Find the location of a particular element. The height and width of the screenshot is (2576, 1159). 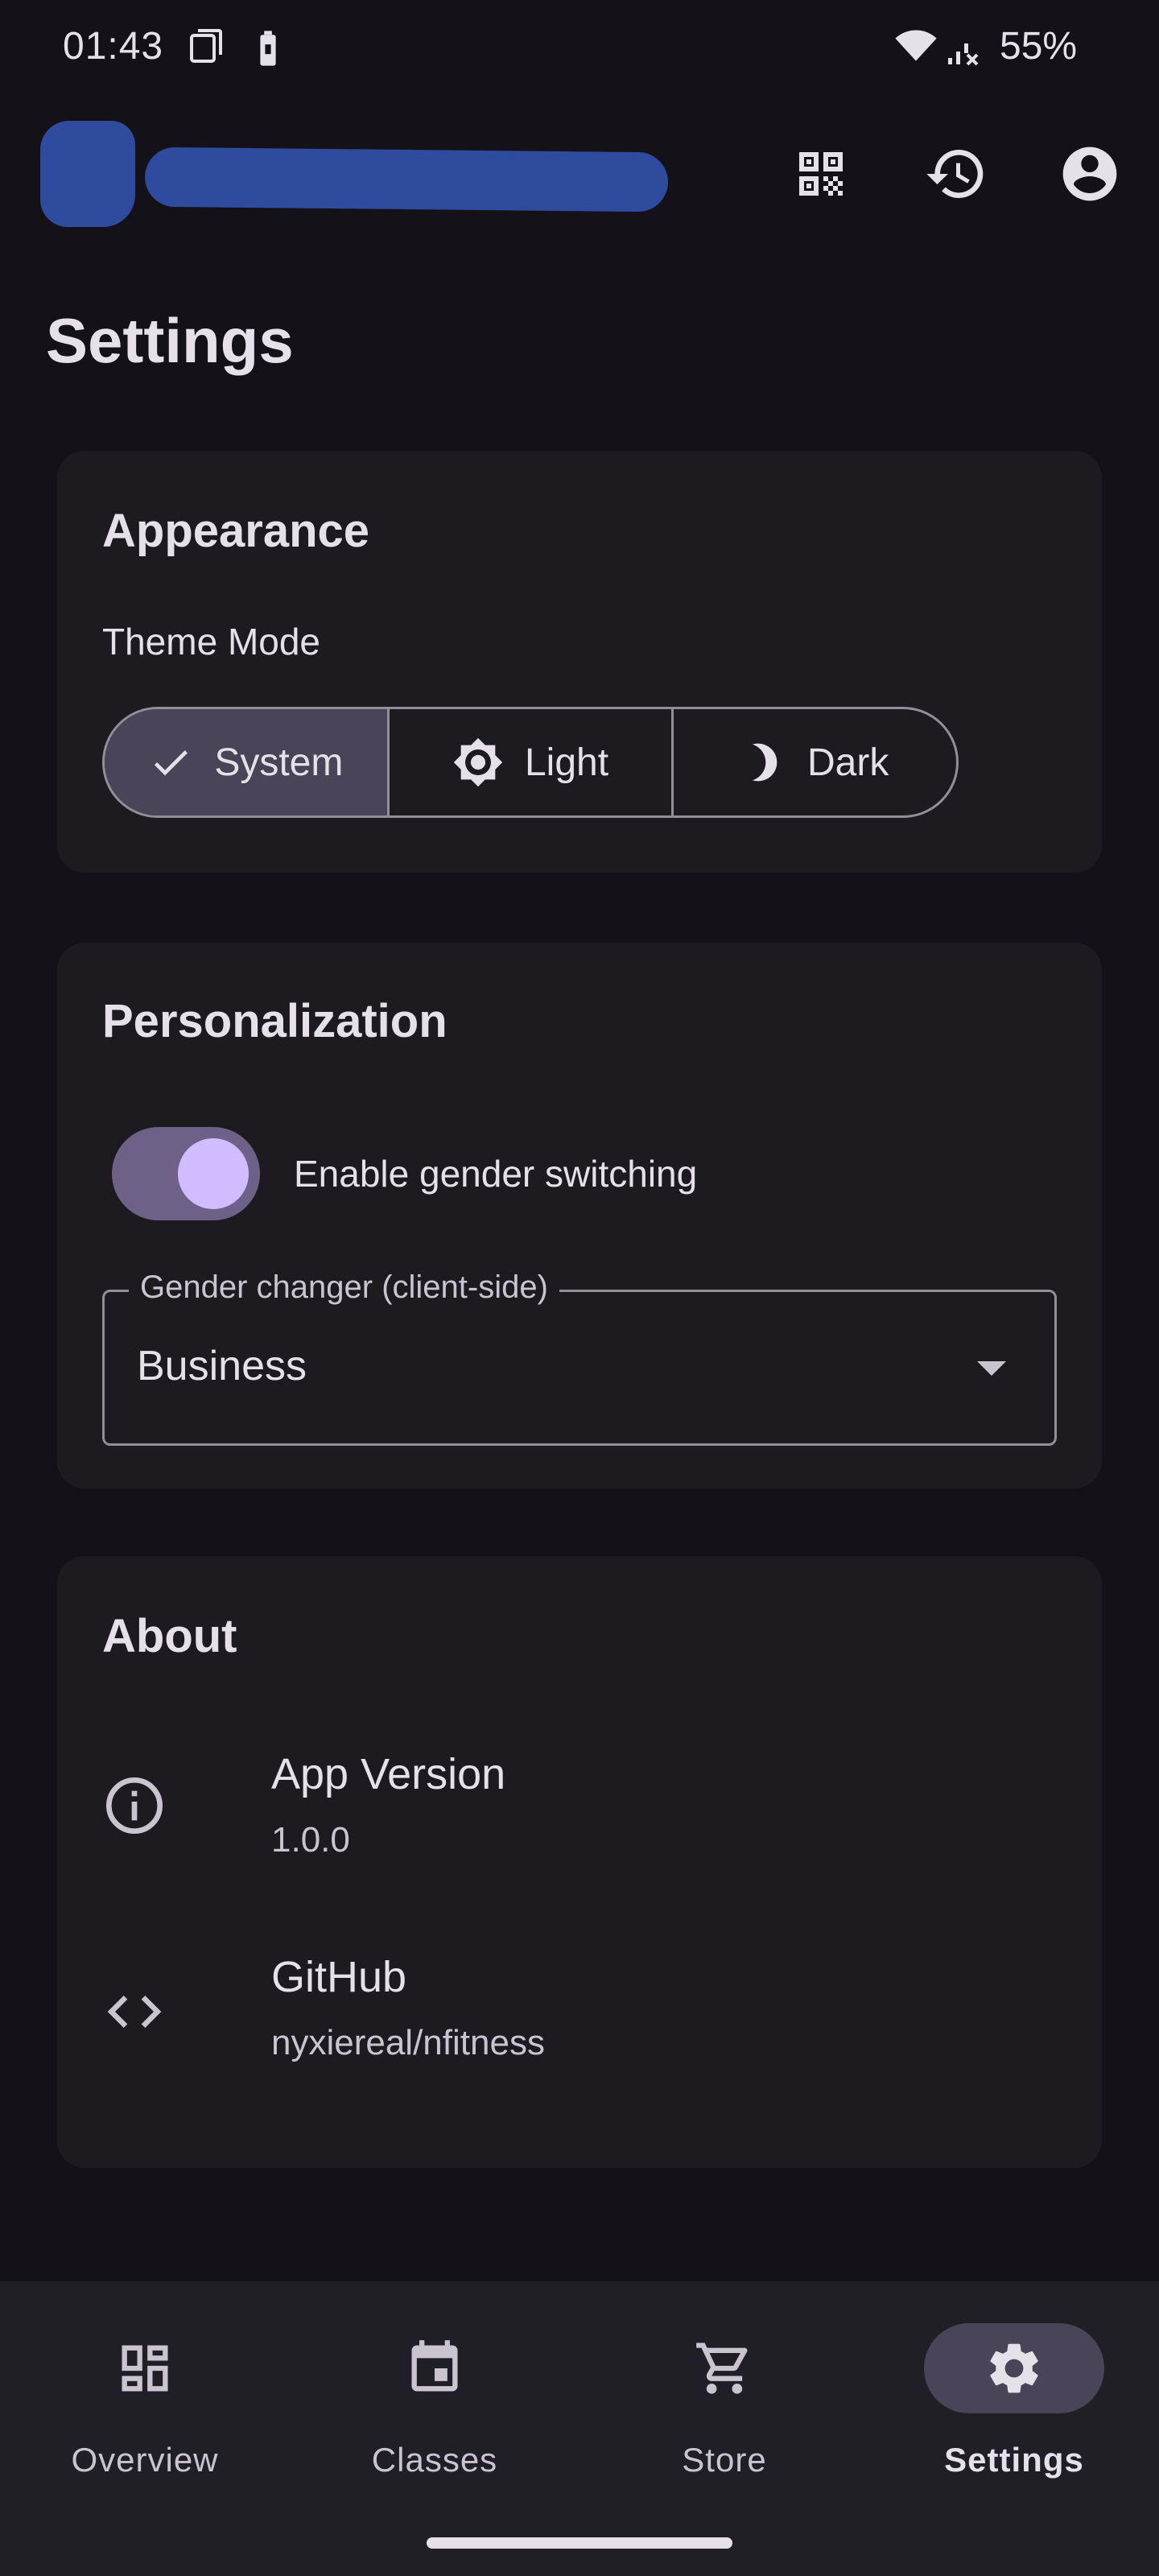

info-icon is located at coordinates (134, 1805).